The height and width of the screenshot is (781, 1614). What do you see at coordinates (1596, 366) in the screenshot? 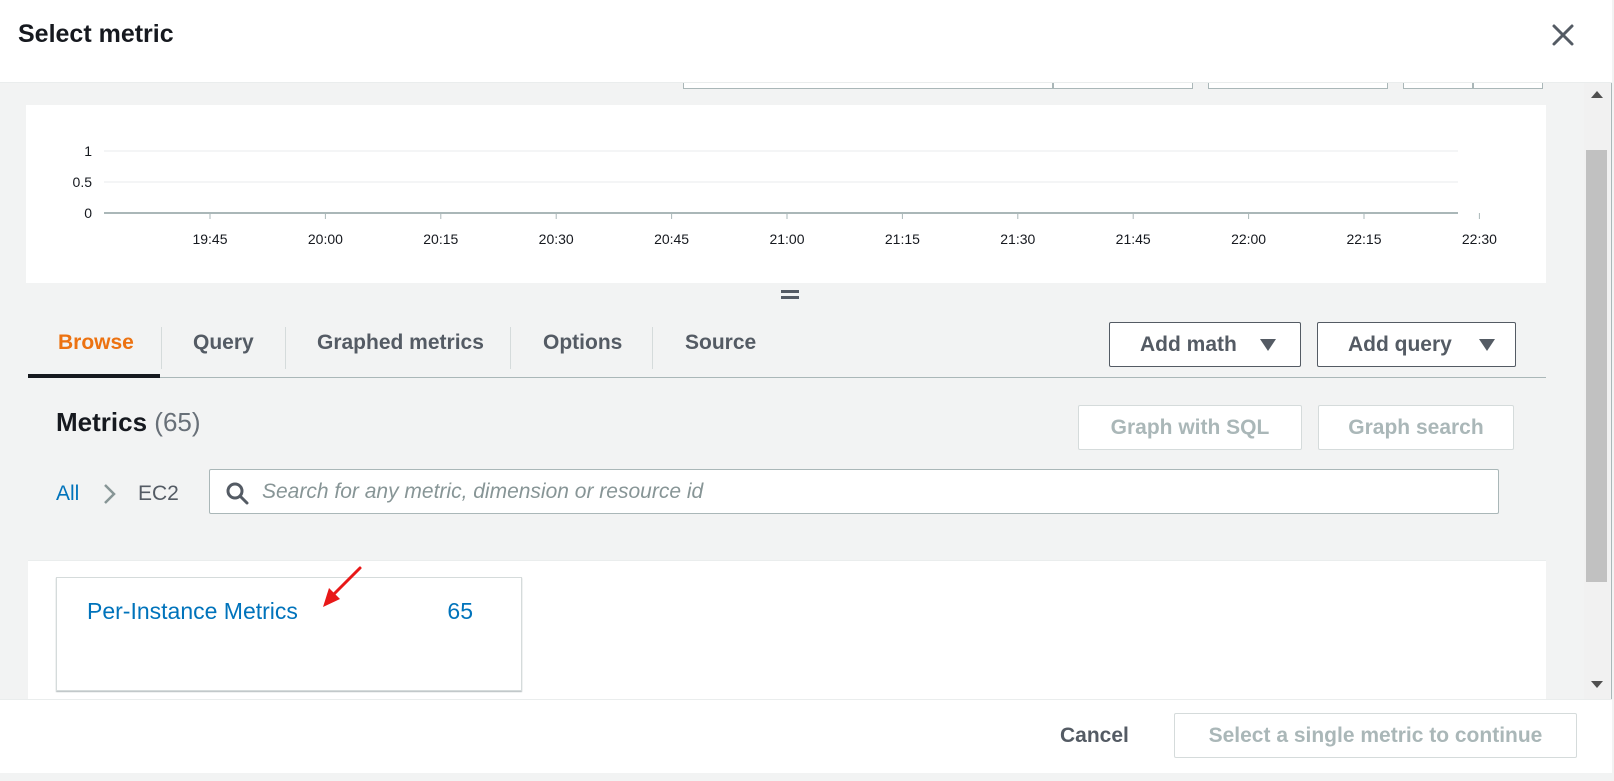
I see `scrollbar-thumb` at bounding box center [1596, 366].